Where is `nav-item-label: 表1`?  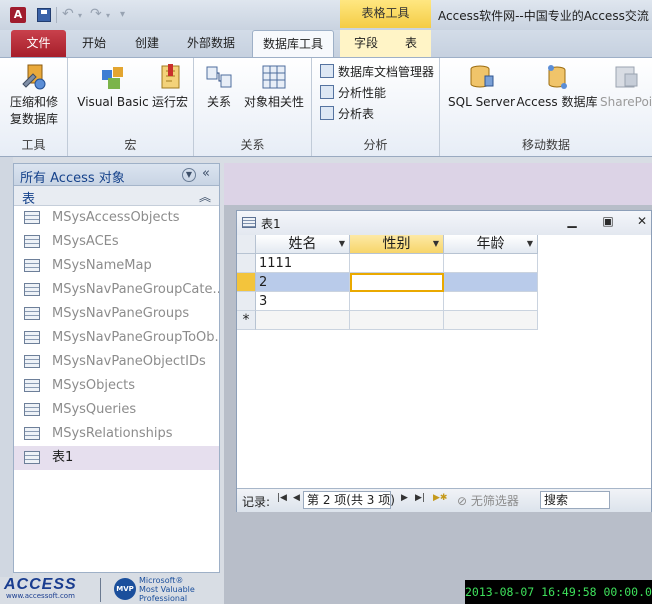
nav-item-label: 表1 is located at coordinates (63, 457).